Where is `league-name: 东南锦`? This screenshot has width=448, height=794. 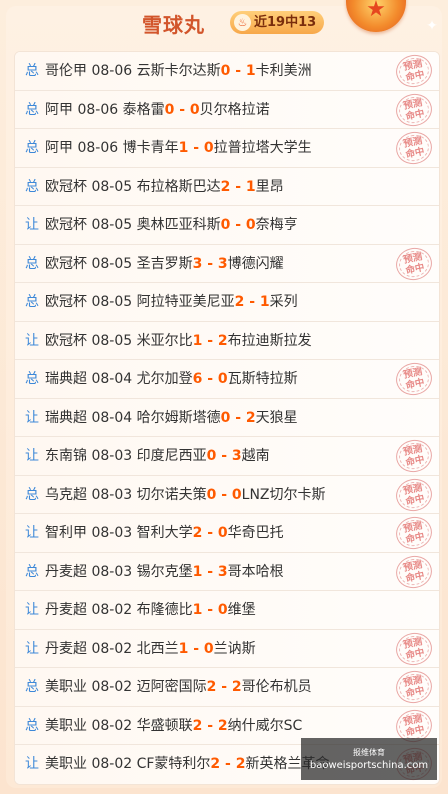 league-name: 东南锦 is located at coordinates (66, 456).